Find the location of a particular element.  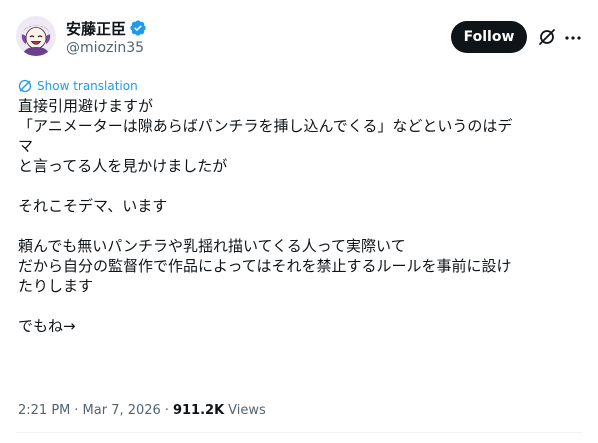

tweet-text-line: たりします is located at coordinates (56, 286).